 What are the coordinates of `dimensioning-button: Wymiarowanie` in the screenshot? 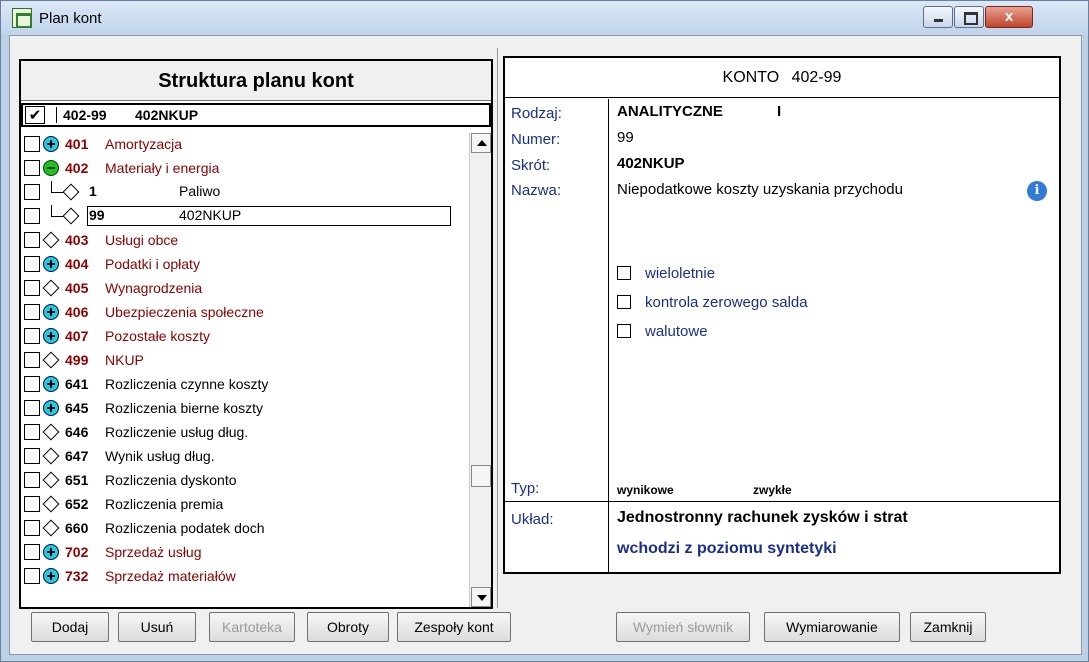 It's located at (832, 627).